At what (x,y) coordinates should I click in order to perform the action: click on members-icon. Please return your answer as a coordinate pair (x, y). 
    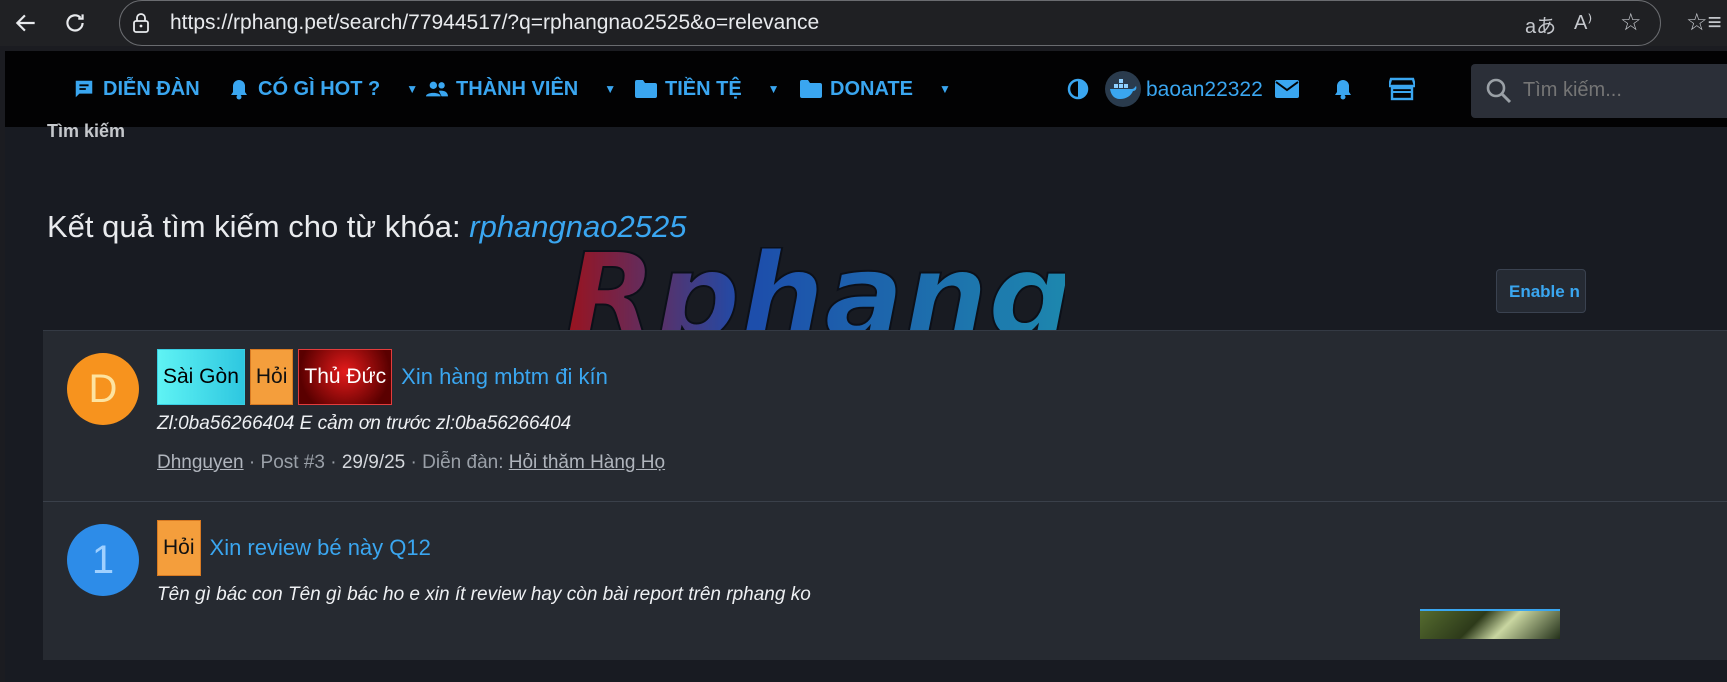
    Looking at the image, I should click on (437, 89).